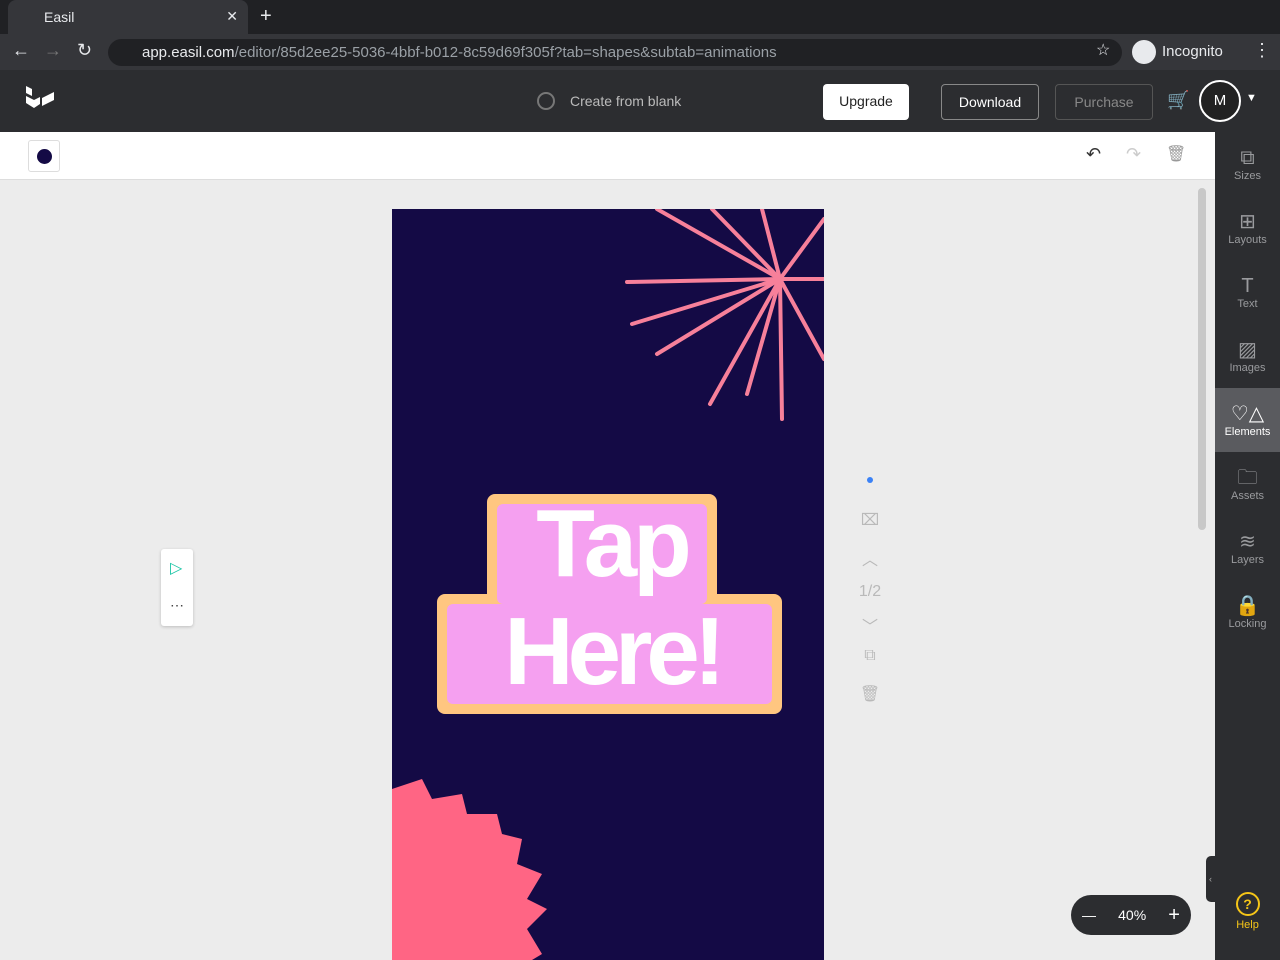 Image resolution: width=1280 pixels, height=960 pixels. What do you see at coordinates (724, 315) in the screenshot?
I see `starburst-lines` at bounding box center [724, 315].